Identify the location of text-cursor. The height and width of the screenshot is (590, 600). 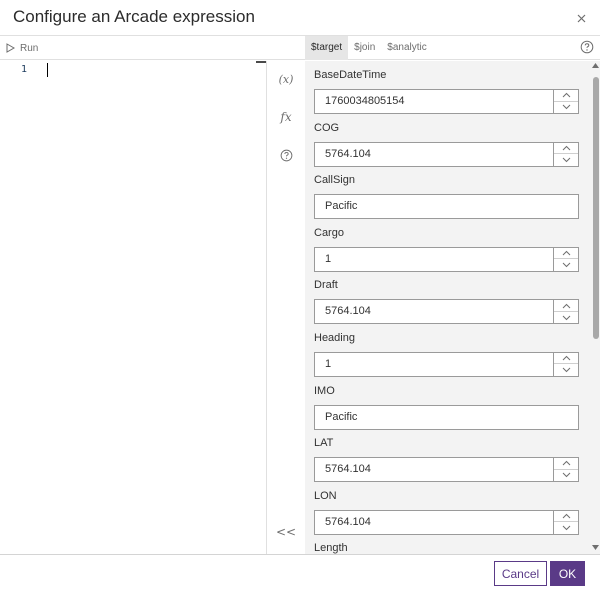
(47, 70).